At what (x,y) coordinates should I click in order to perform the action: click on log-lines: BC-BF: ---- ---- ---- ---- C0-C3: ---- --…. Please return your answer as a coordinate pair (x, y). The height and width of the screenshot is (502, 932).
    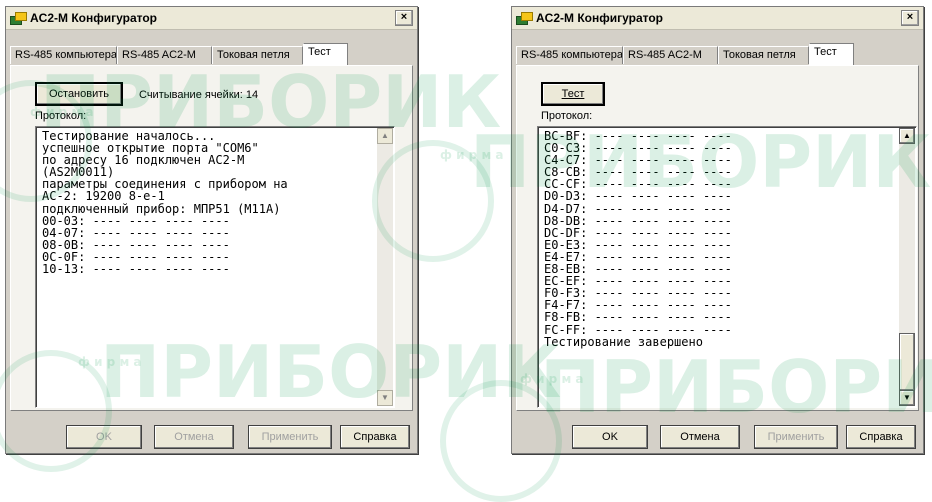
    Looking at the image, I should click on (638, 239).